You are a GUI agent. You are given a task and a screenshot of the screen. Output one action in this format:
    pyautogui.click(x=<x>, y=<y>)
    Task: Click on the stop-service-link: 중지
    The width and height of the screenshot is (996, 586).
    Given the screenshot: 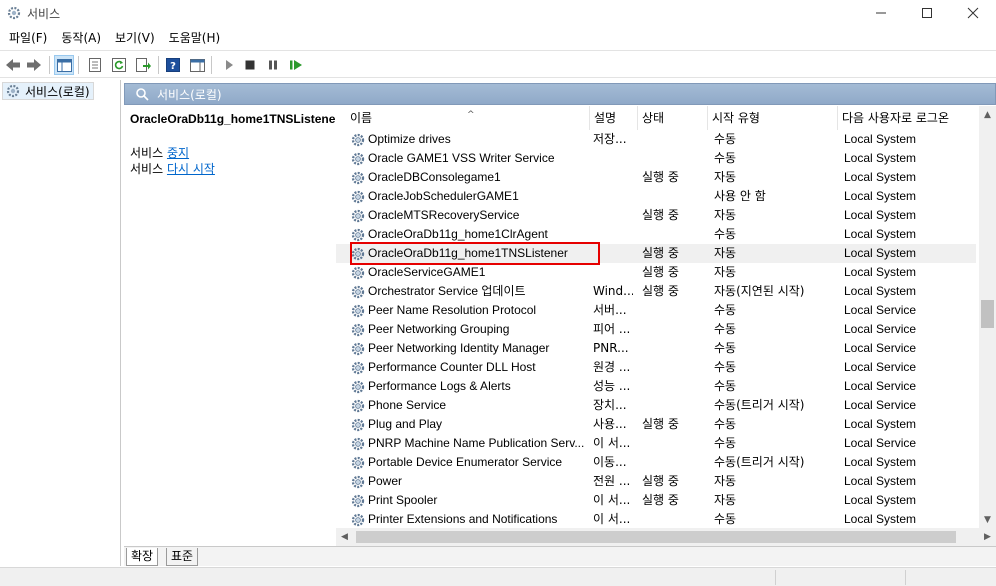 What is the action you would take?
    pyautogui.click(x=178, y=153)
    